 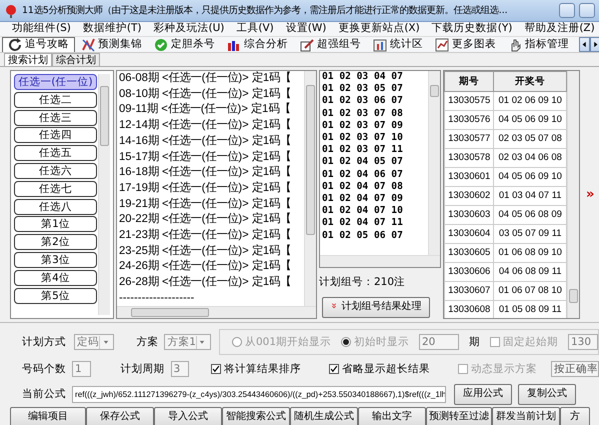 I want to click on plan-result-line: 14-16期 <任选一(任一位)> 定1码【, so click(x=205, y=141).